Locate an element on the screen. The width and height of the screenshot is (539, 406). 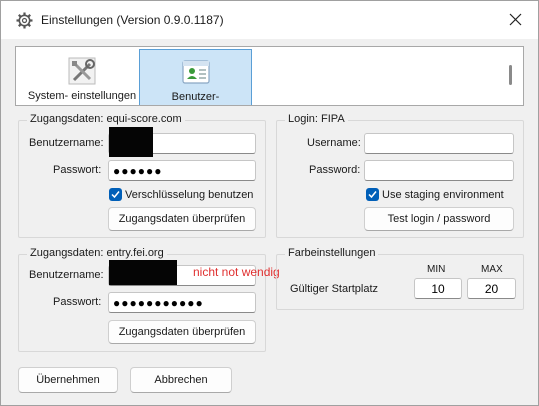
category-panel: System- einstellungen Benutzer- is located at coordinates (269, 76).